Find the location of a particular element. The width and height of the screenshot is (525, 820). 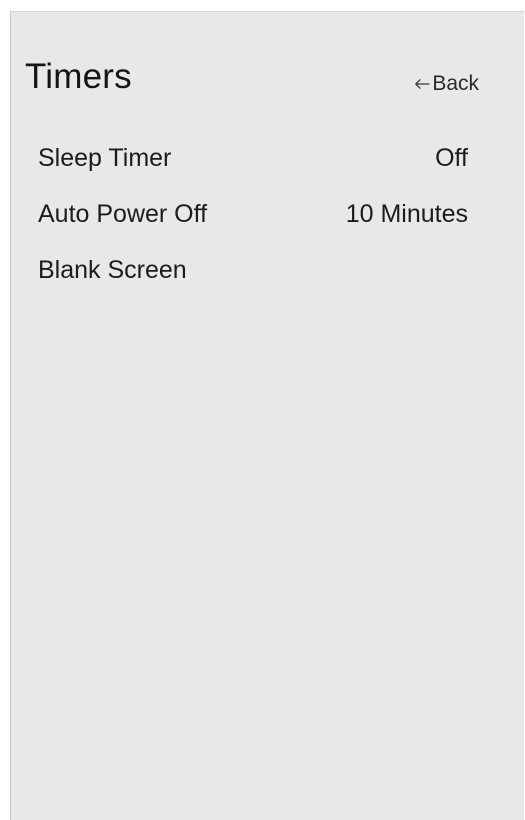

arrow-left-icon is located at coordinates (422, 84).